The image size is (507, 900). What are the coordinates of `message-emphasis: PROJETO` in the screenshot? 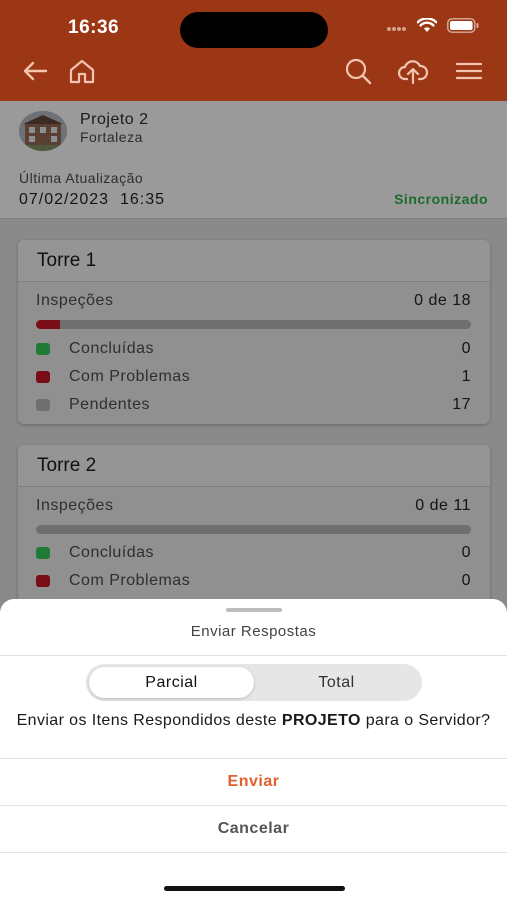 It's located at (321, 720).